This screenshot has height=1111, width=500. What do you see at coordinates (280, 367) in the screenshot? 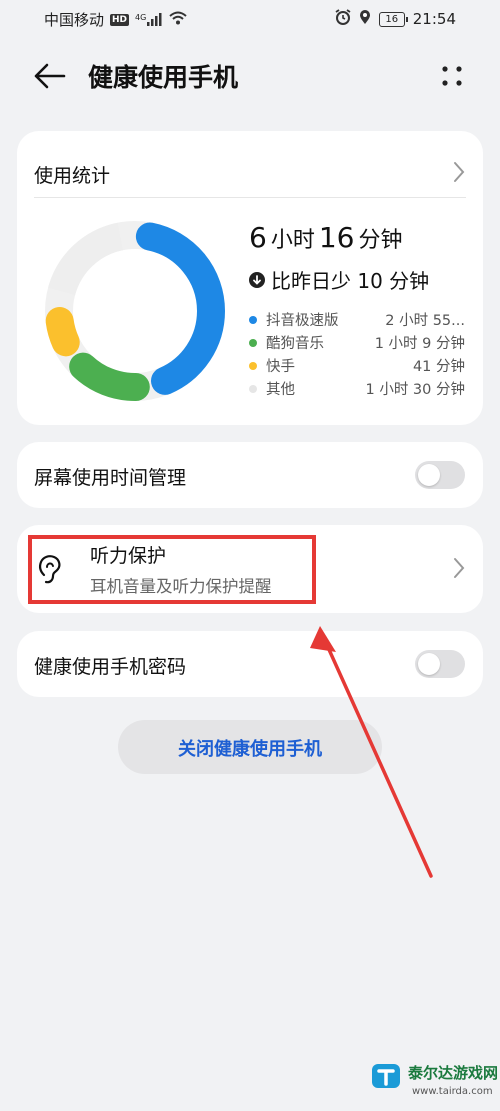
I see `legend-app-name: 快手` at bounding box center [280, 367].